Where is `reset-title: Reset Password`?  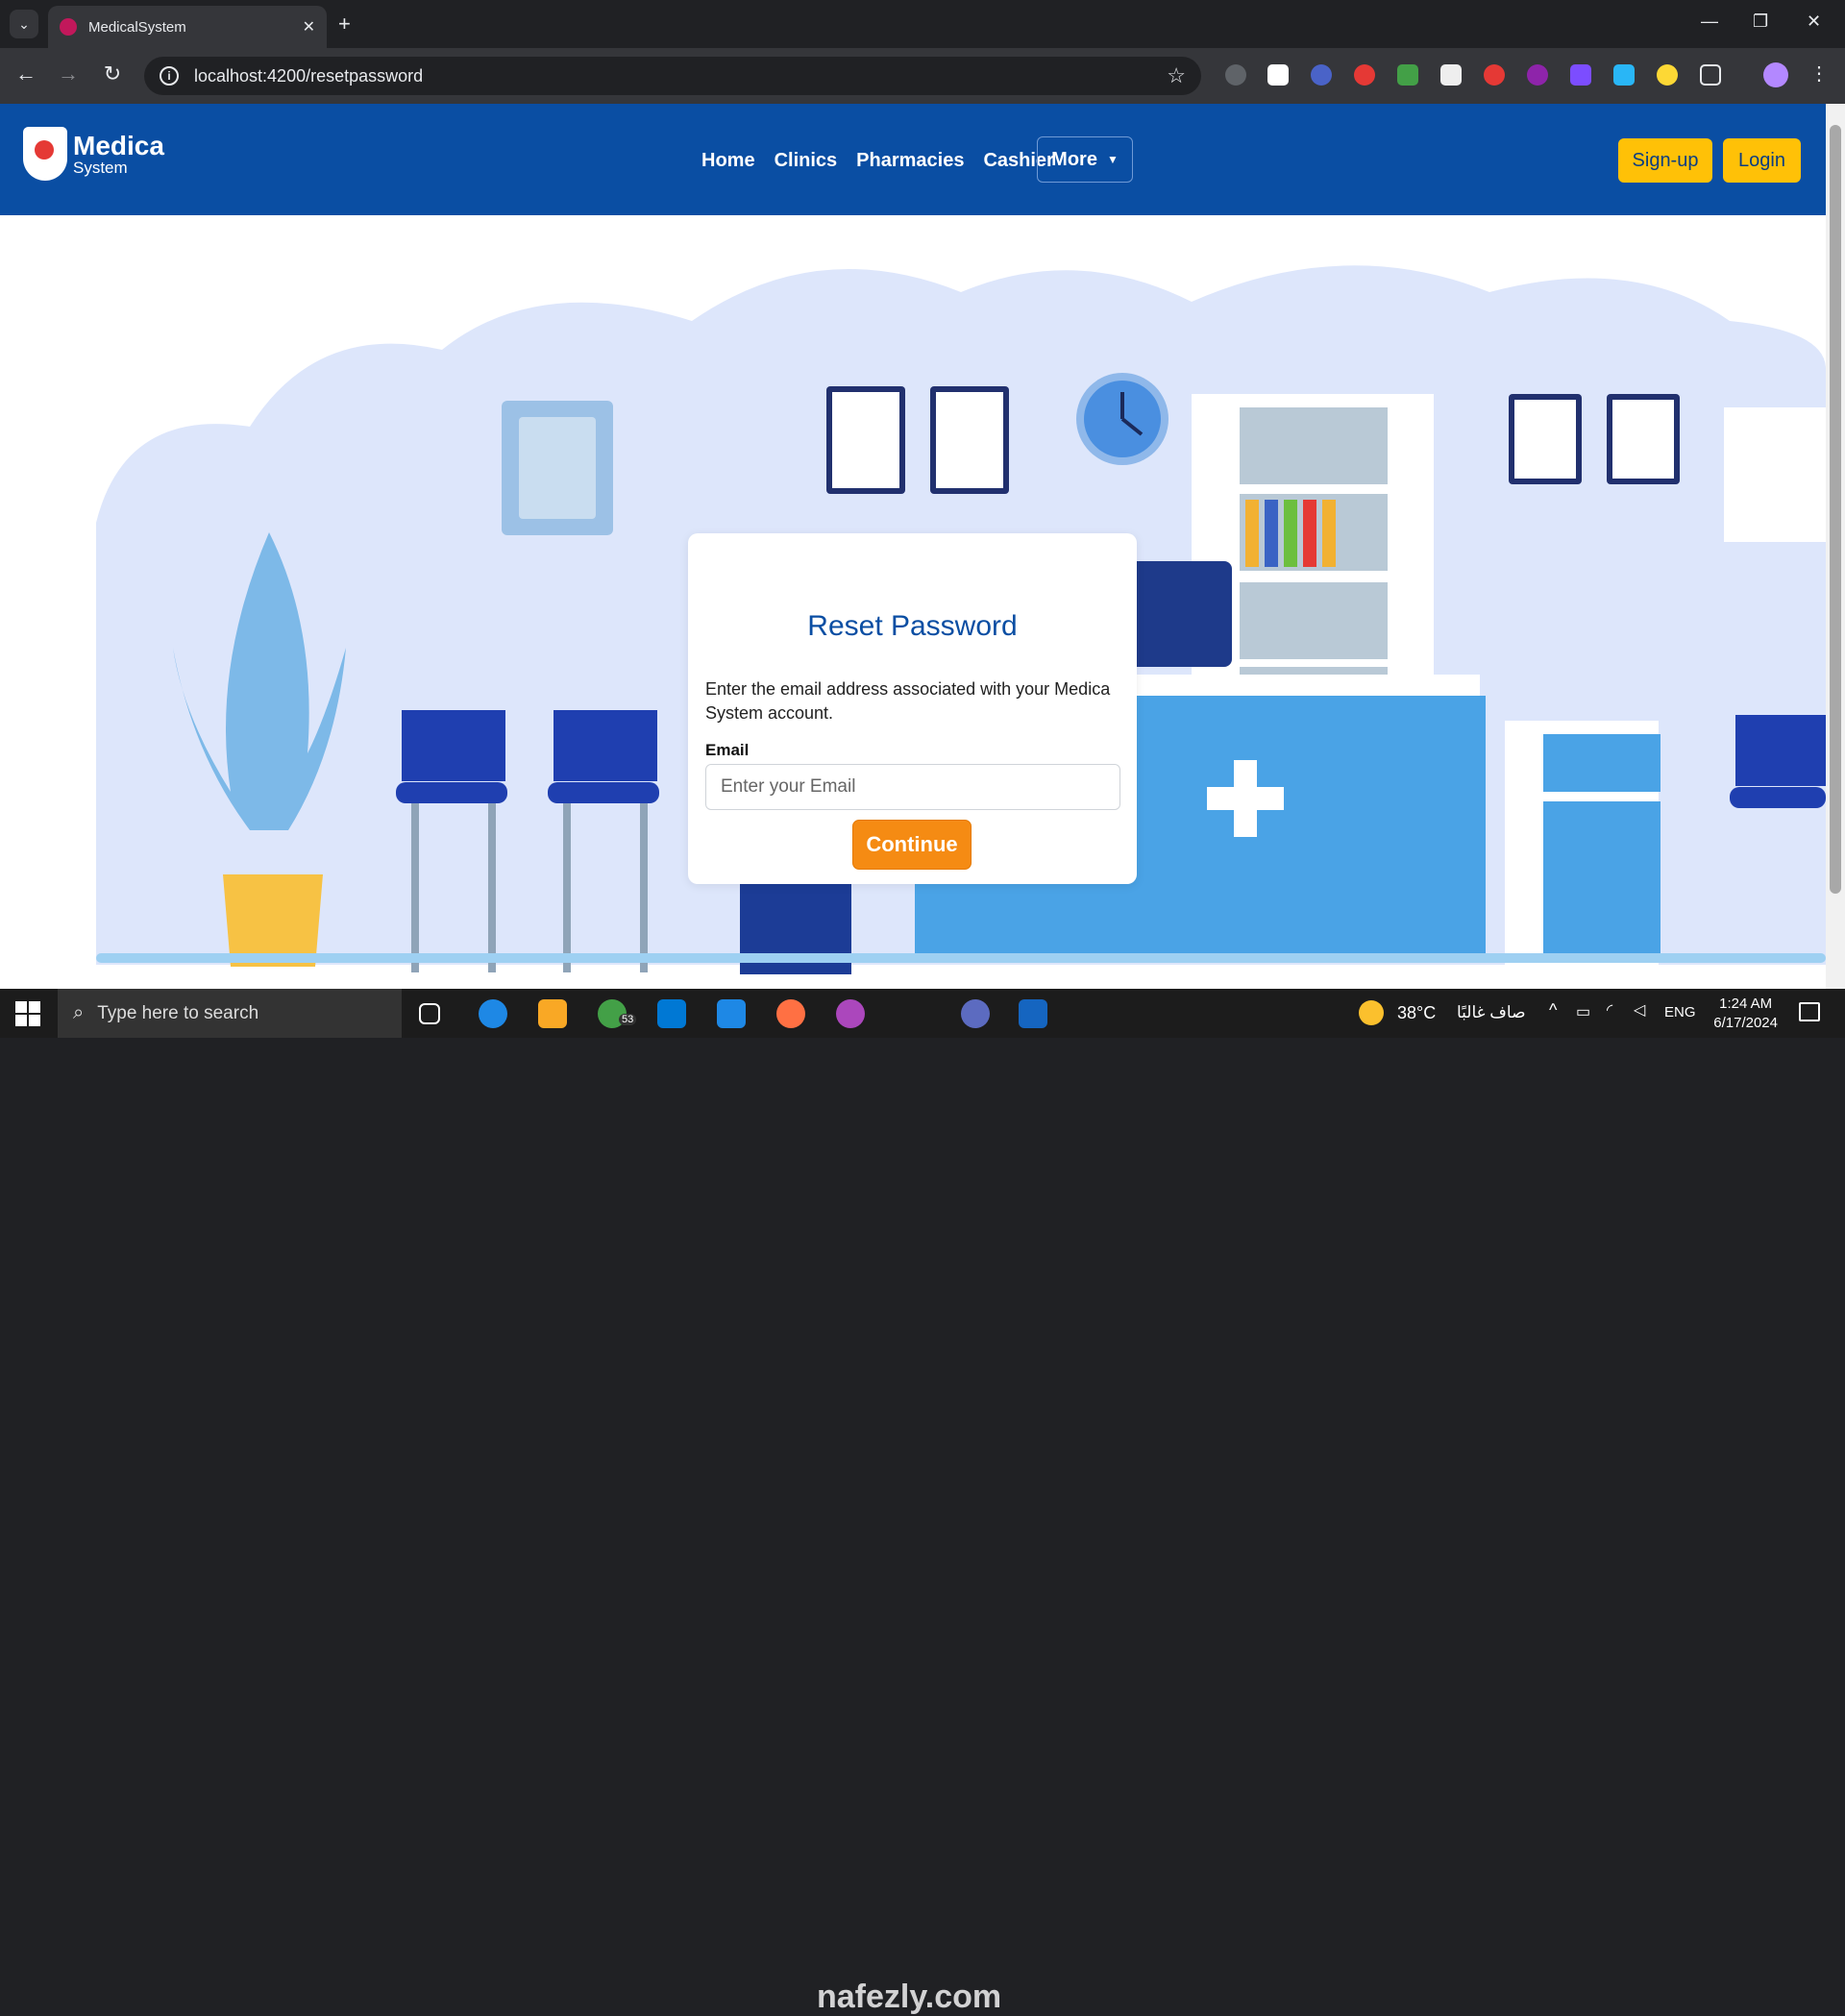
reset-title: Reset Password is located at coordinates (913, 626).